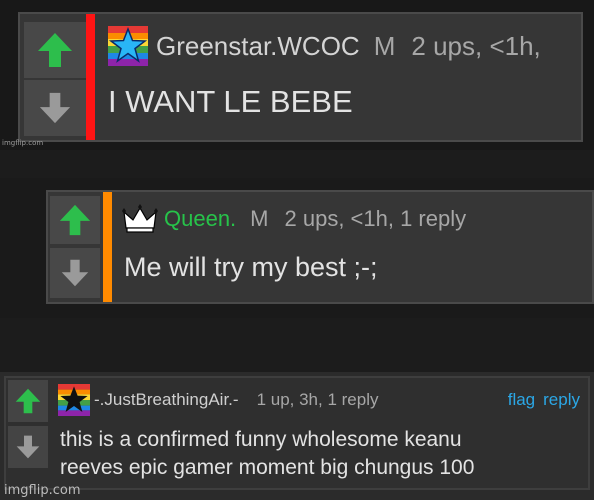 This screenshot has width=594, height=500. Describe the element at coordinates (166, 400) in the screenshot. I see `username: -.JustBreathingAir.-` at that location.